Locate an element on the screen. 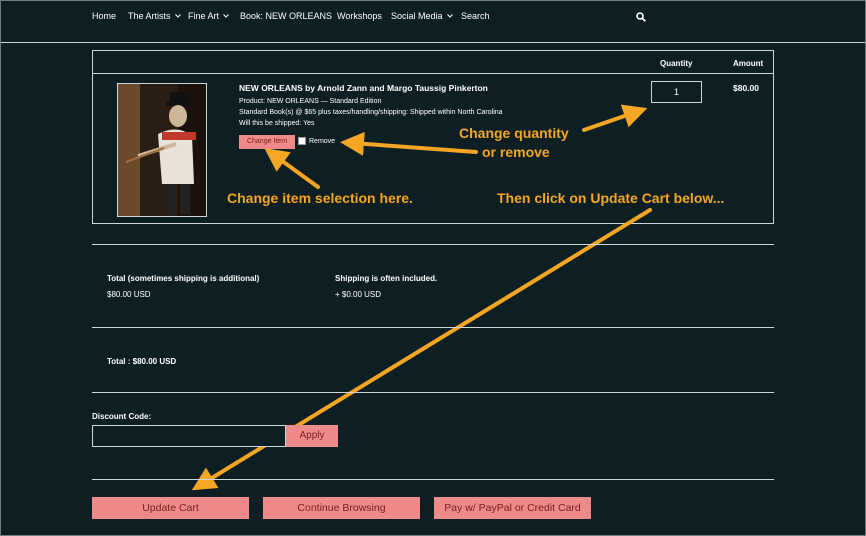  arrow-to-remove is located at coordinates (409, 143).